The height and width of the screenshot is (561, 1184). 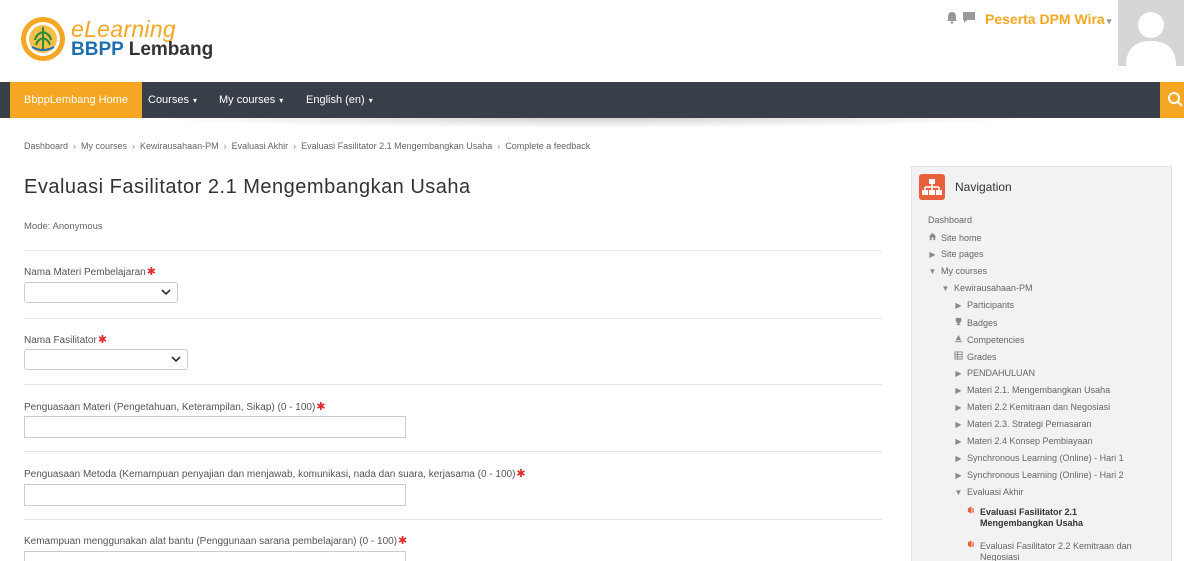 What do you see at coordinates (969, 17) in the screenshot?
I see `messages-icon` at bounding box center [969, 17].